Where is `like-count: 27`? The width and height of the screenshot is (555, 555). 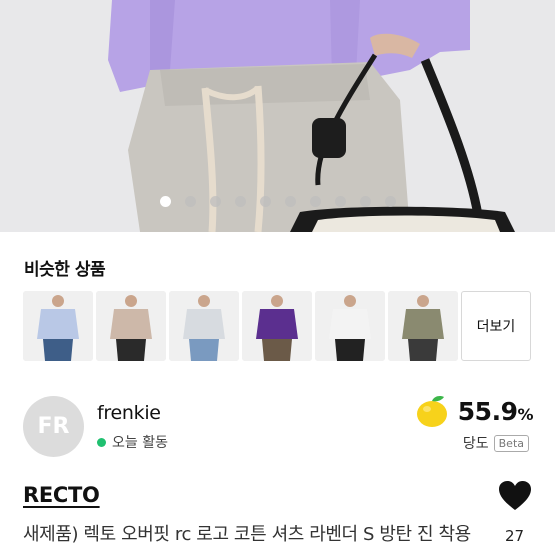 like-count: 27 is located at coordinates (515, 536).